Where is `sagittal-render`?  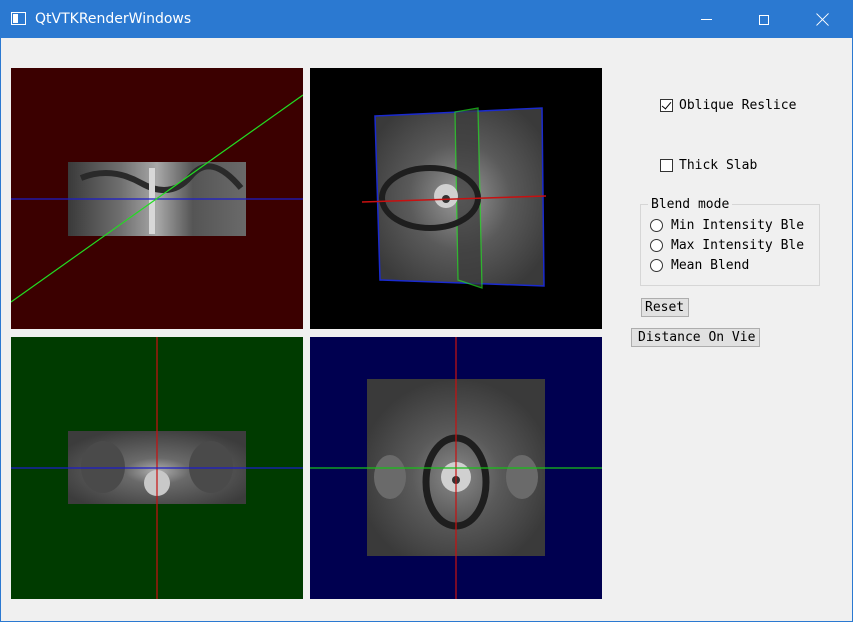
sagittal-render is located at coordinates (157, 198).